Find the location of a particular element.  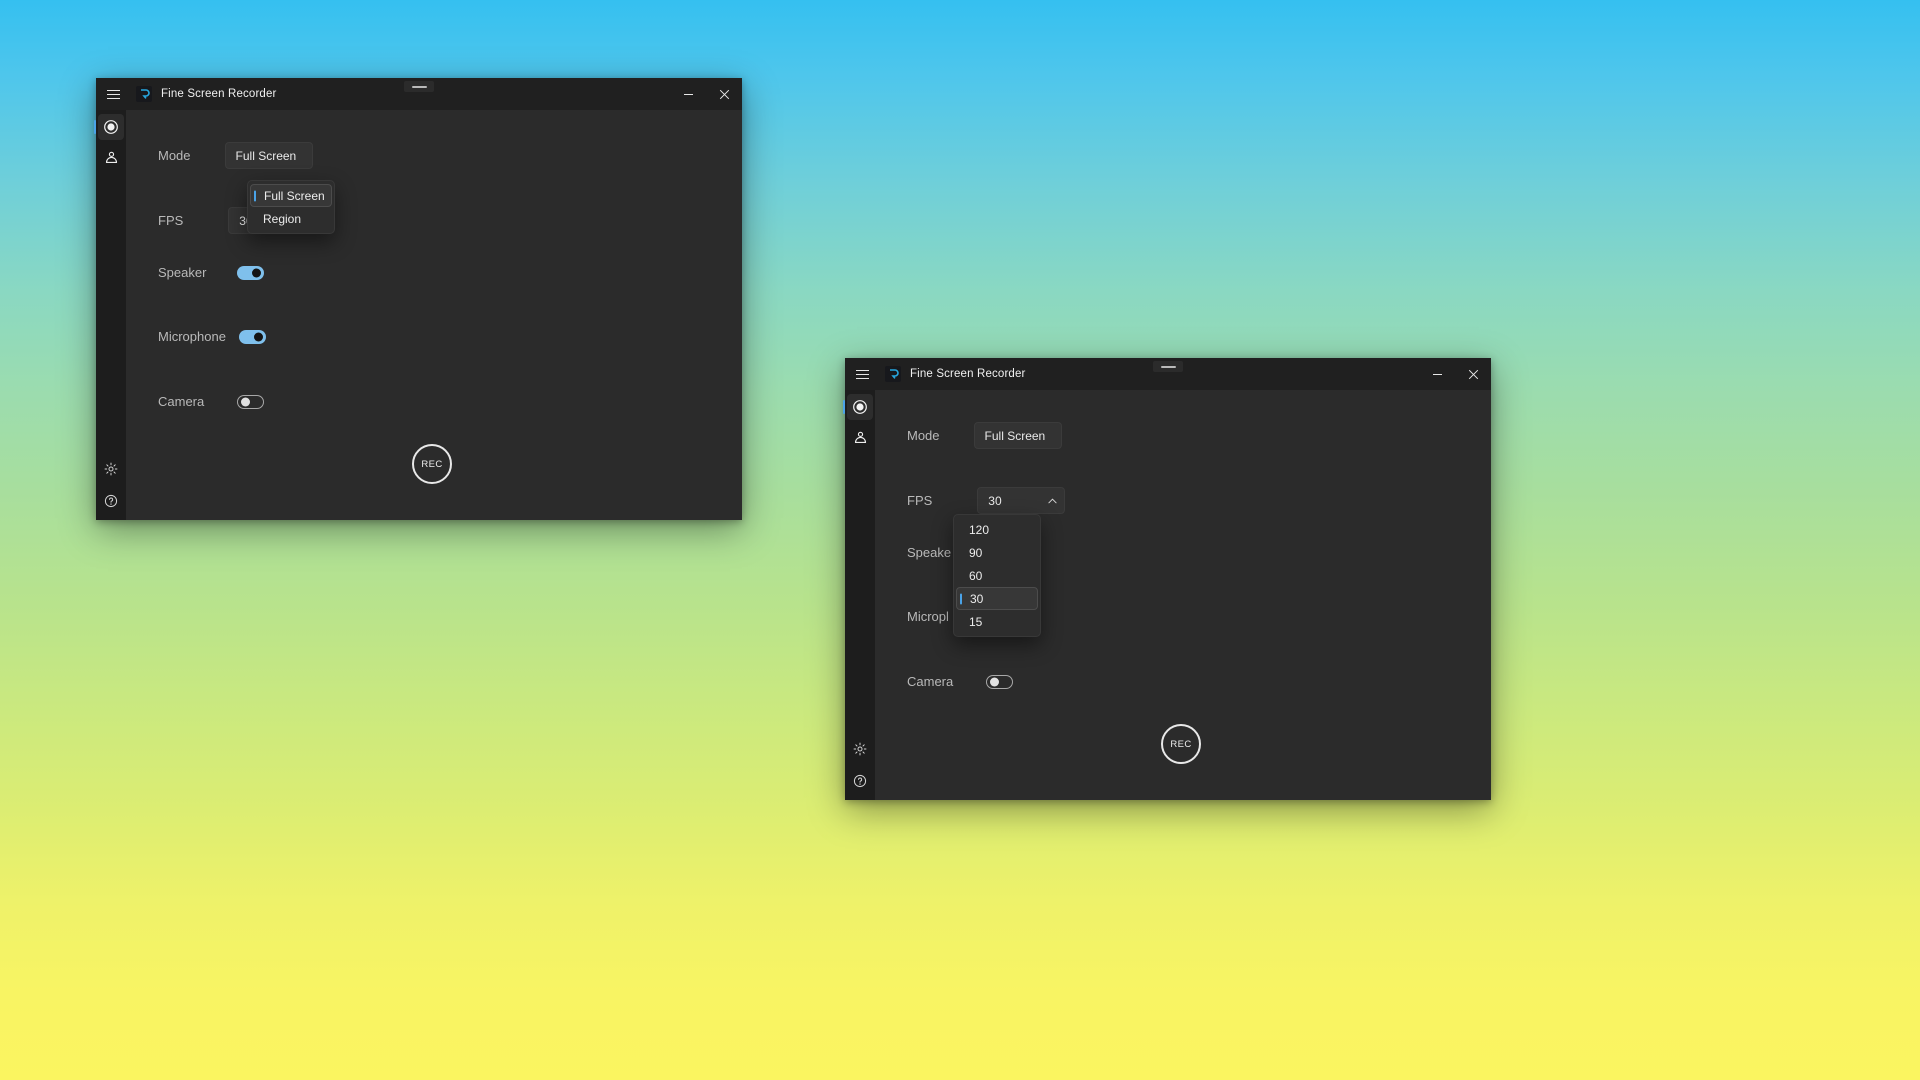

fps-option-90: 90 is located at coordinates (997, 552).